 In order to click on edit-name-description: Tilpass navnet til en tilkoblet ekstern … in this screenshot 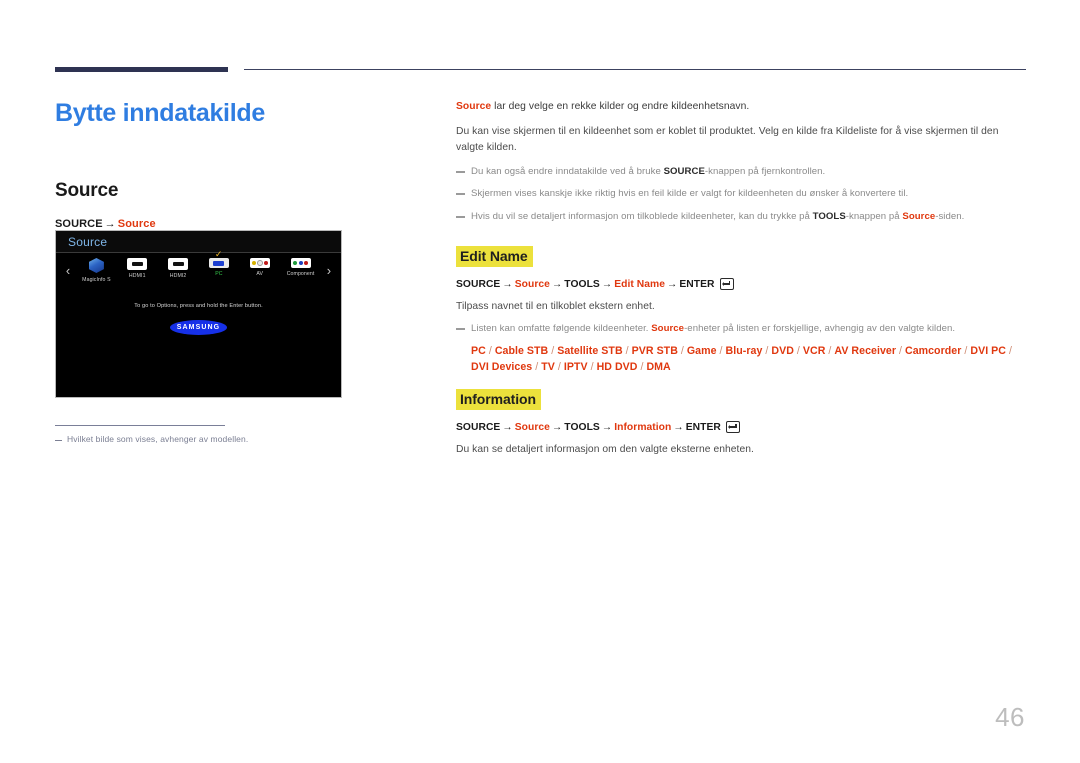, I will do `click(555, 307)`.